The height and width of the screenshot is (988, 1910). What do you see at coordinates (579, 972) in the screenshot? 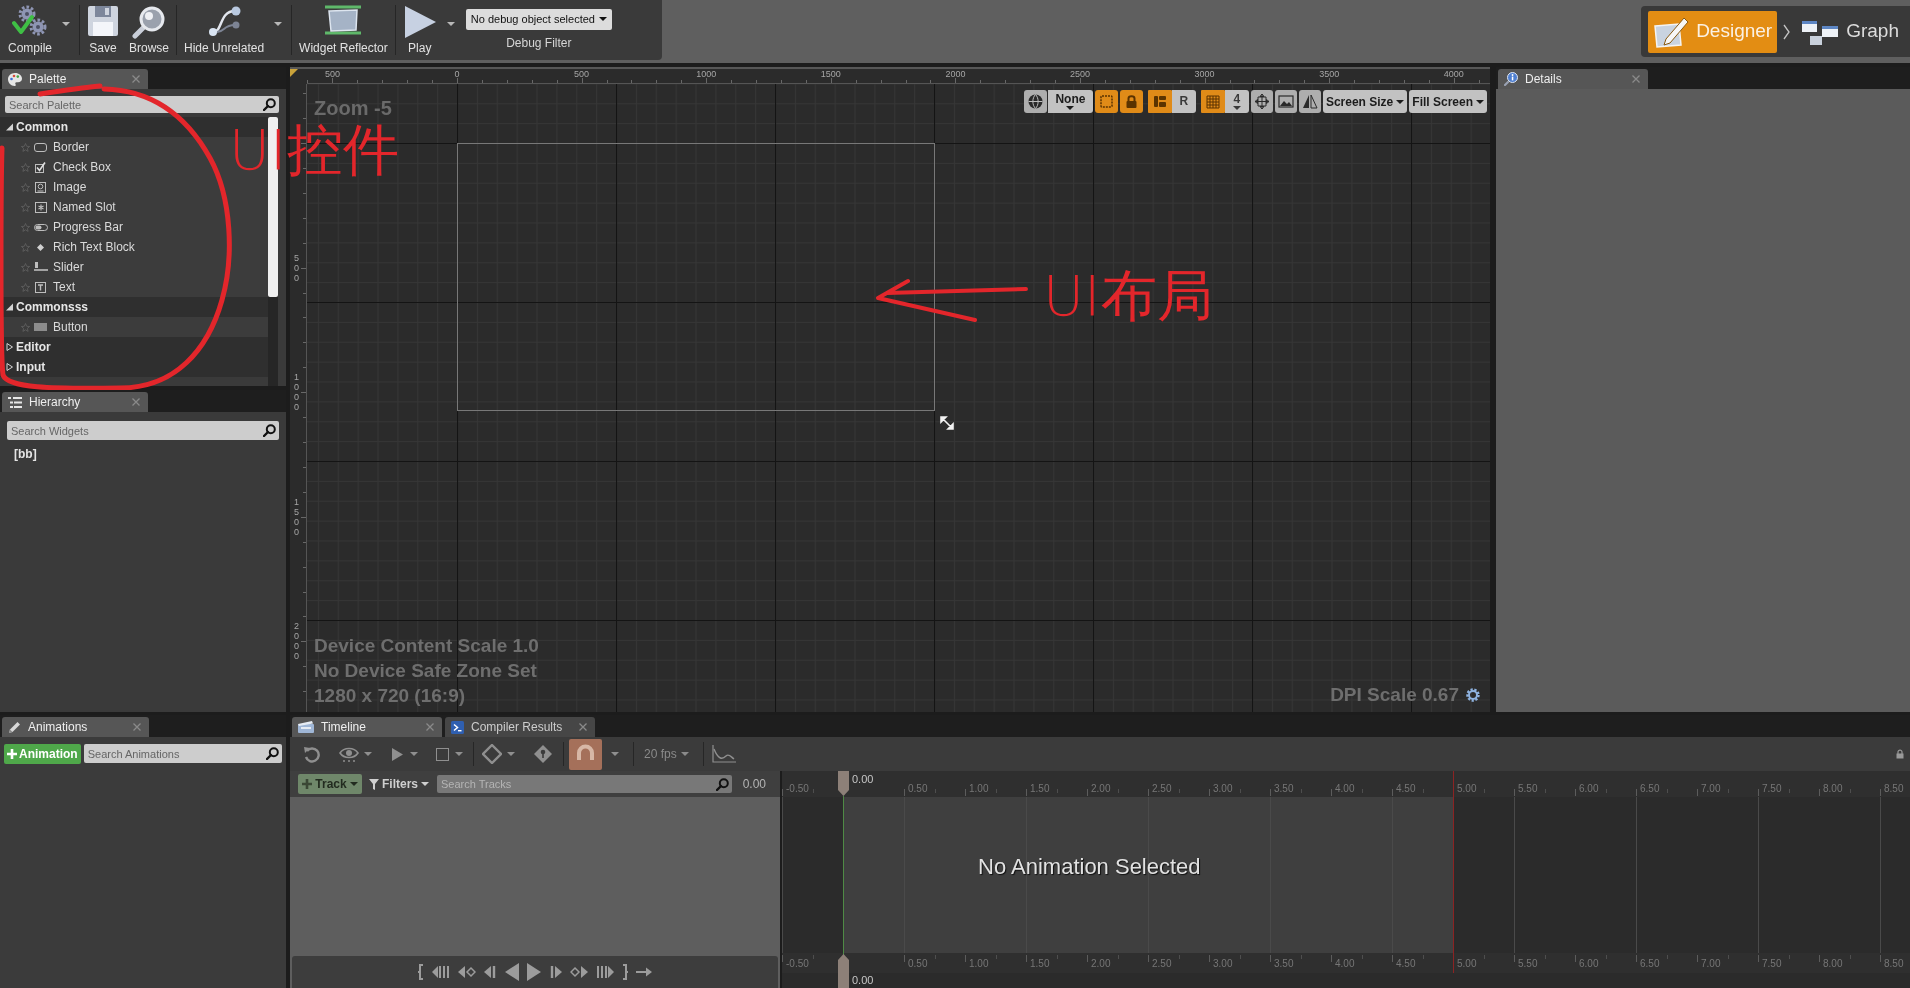
I see `next-key-icon` at bounding box center [579, 972].